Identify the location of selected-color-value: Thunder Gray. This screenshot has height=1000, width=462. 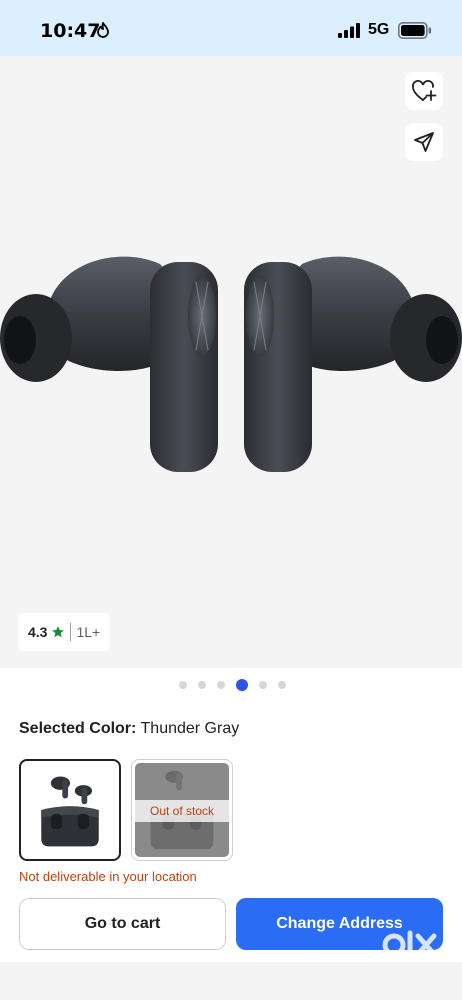
(190, 728).